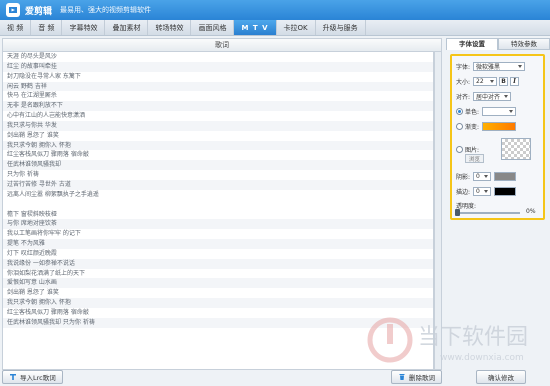 Image resolution: width=550 pixels, height=386 pixels. Describe the element at coordinates (222, 377) in the screenshot. I see `lyrics-action-bar: 导入Lrc歌词 删除歌词` at that location.